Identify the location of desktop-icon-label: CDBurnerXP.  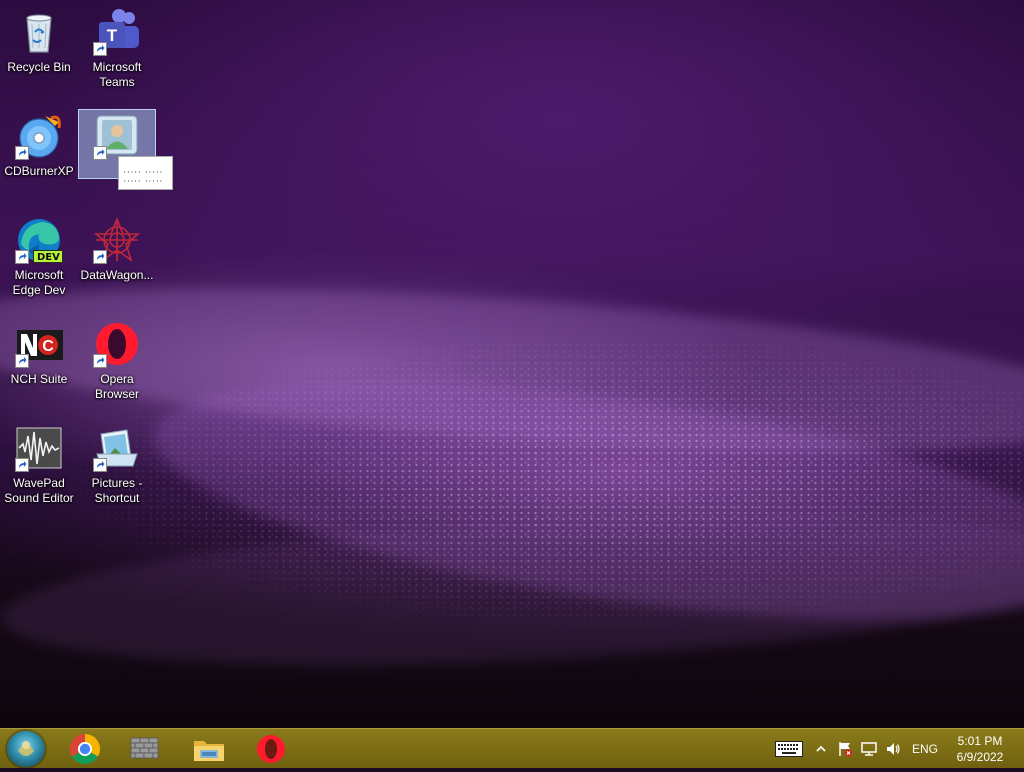
(39, 171).